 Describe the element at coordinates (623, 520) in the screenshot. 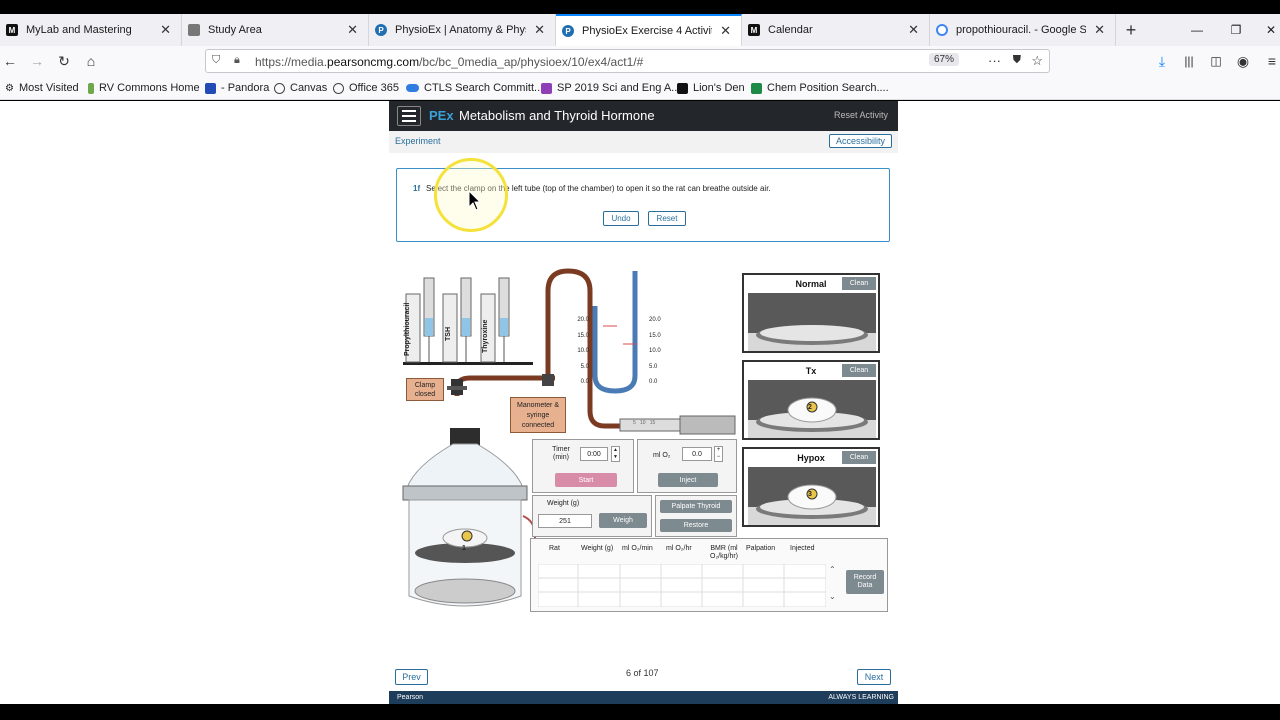

I see `weigh-button: Weigh` at that location.